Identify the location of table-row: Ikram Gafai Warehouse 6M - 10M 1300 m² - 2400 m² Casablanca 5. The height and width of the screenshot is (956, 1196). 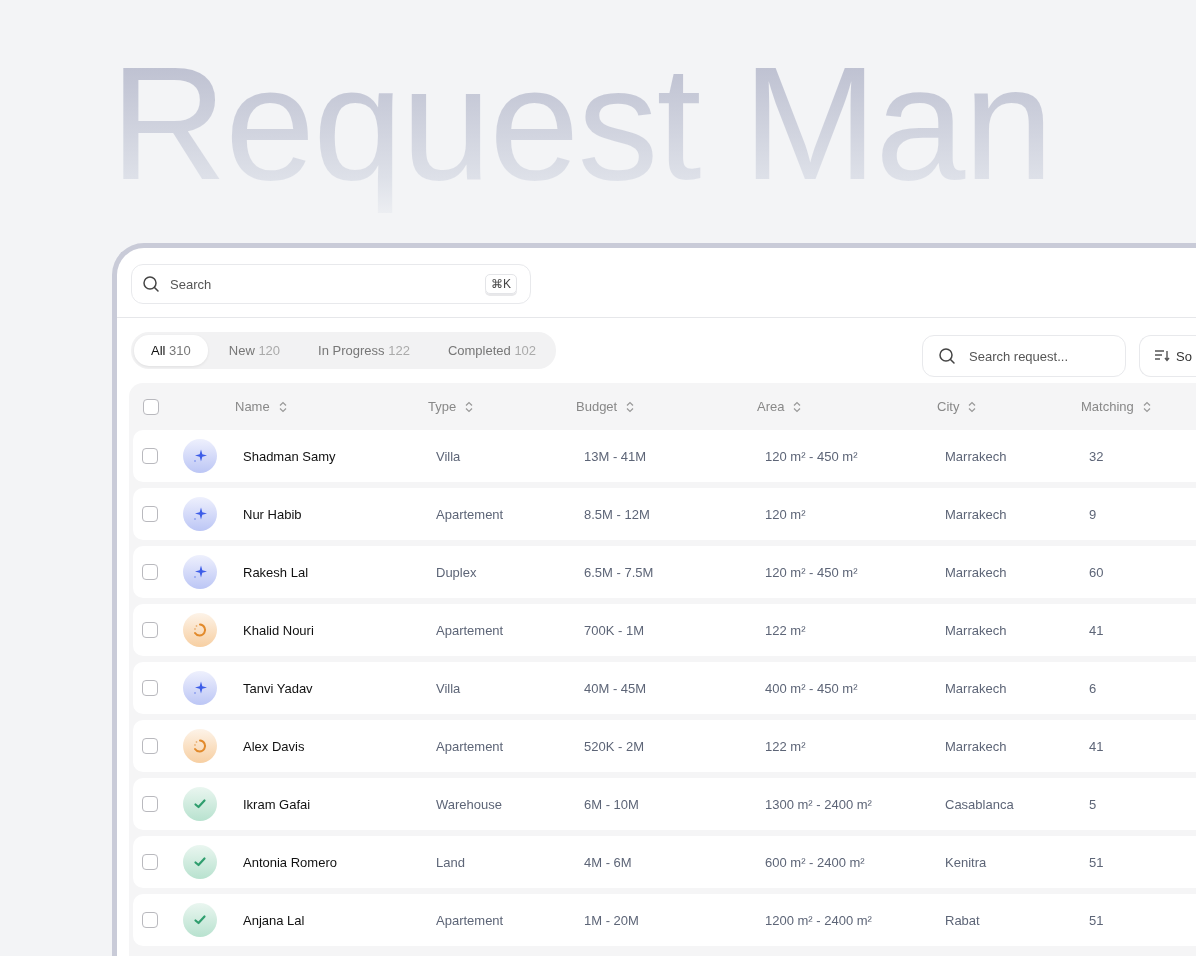
(664, 804).